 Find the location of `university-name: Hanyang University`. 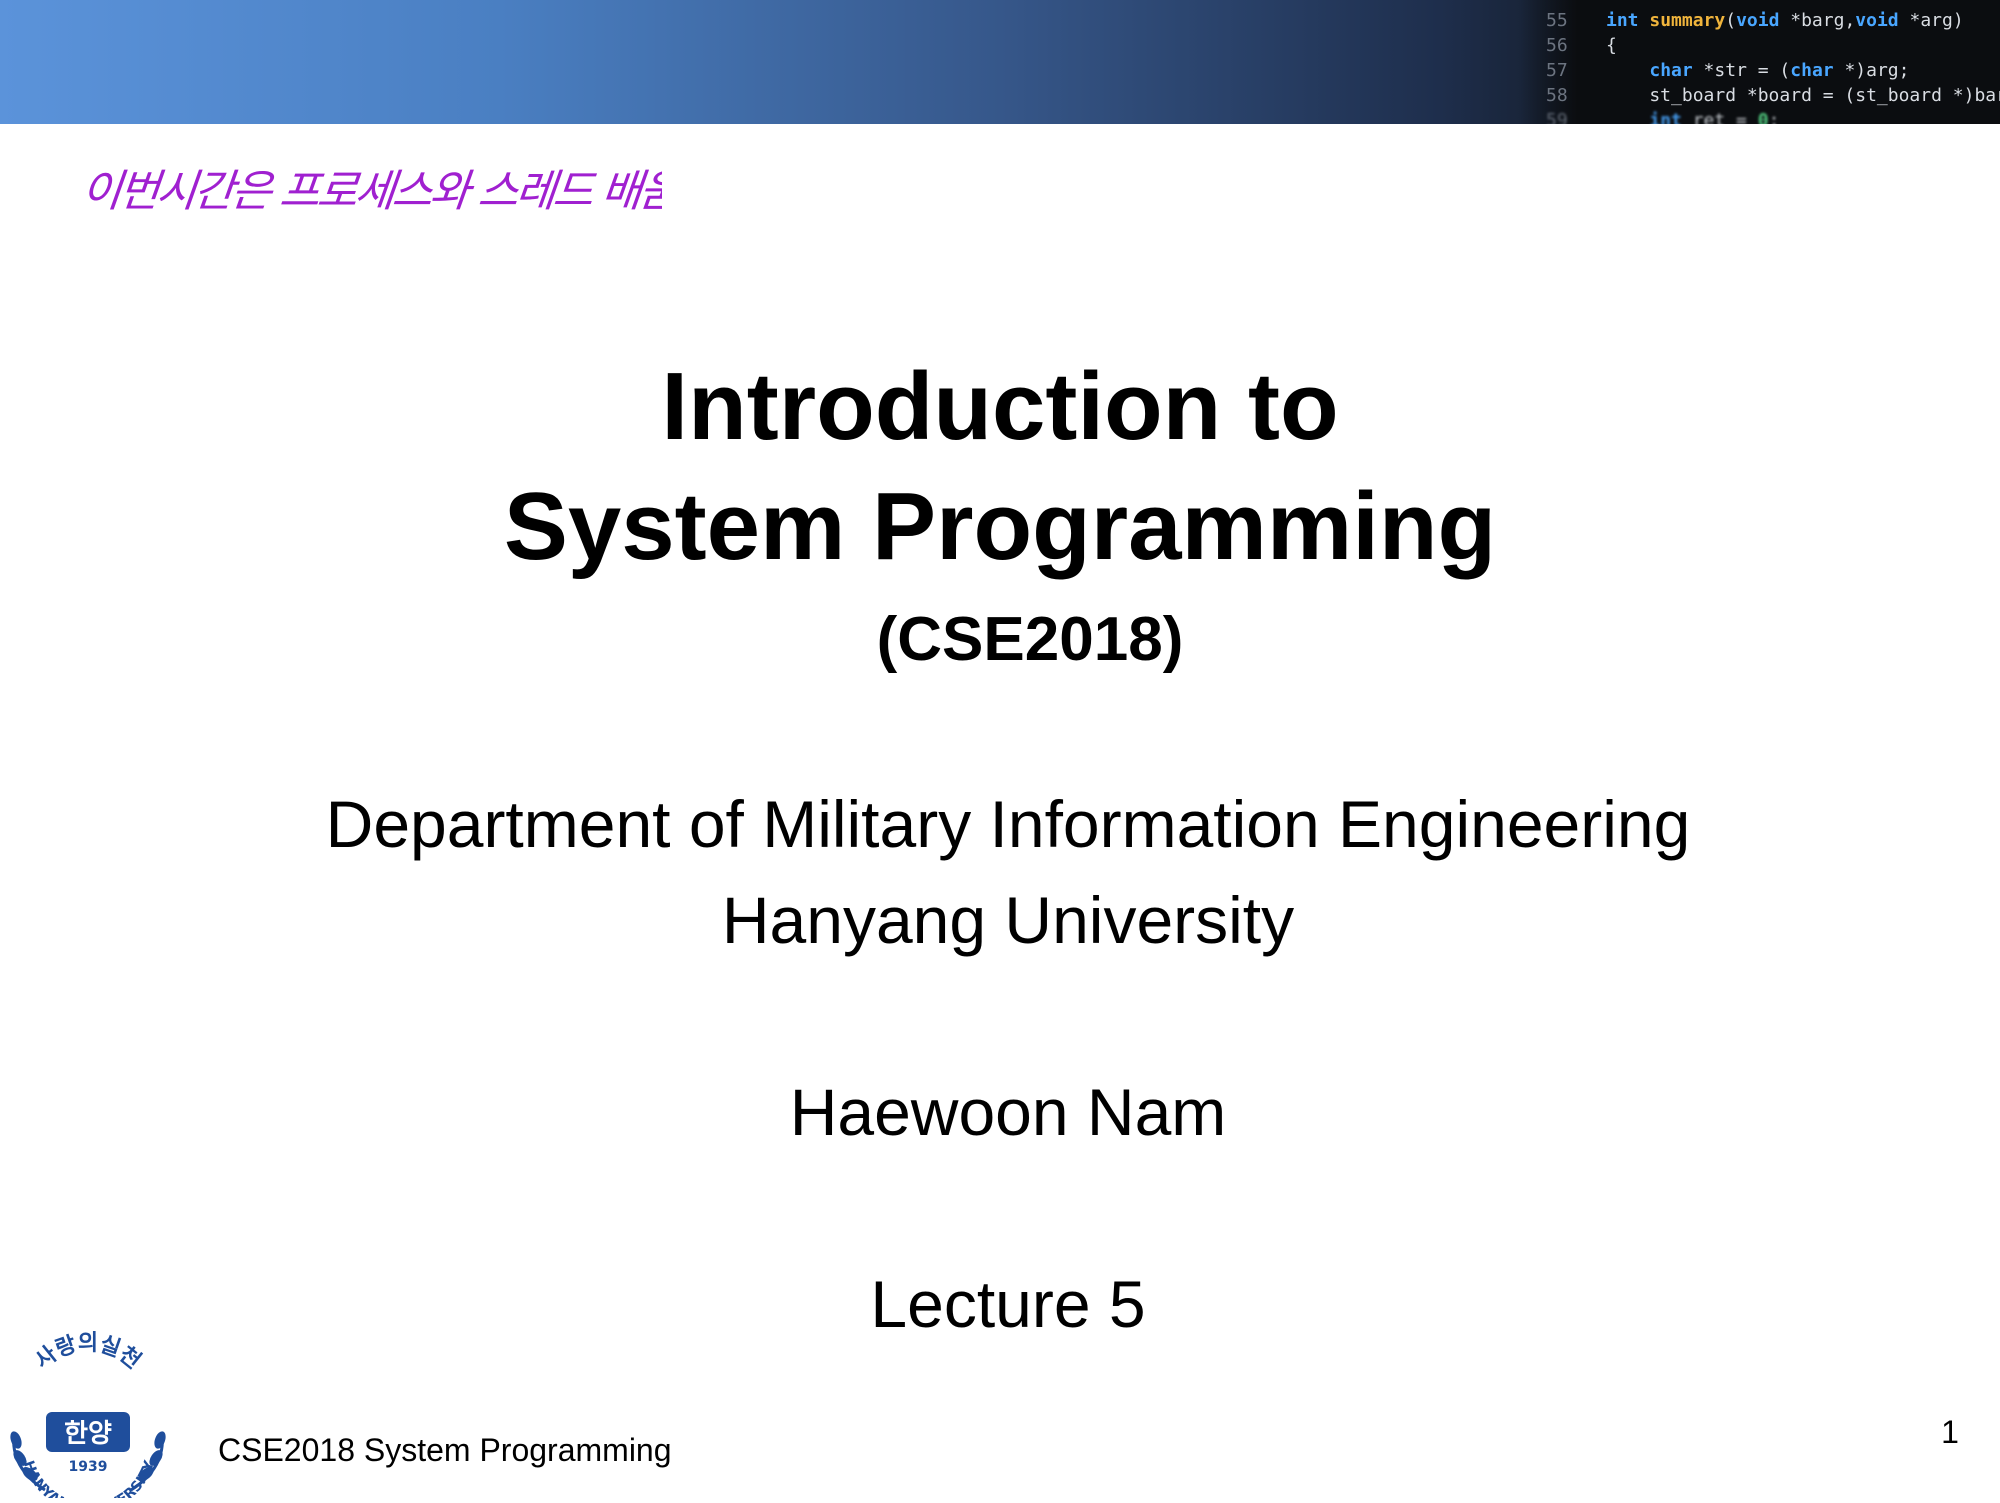

university-name: Hanyang University is located at coordinates (1008, 920).